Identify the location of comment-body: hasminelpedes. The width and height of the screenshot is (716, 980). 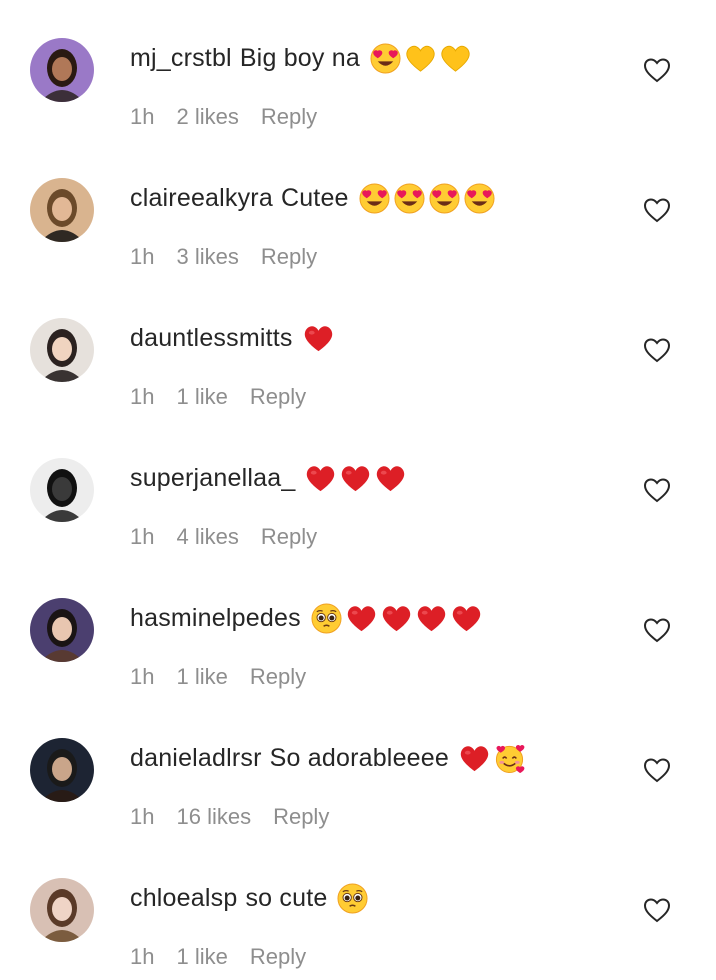
(308, 618).